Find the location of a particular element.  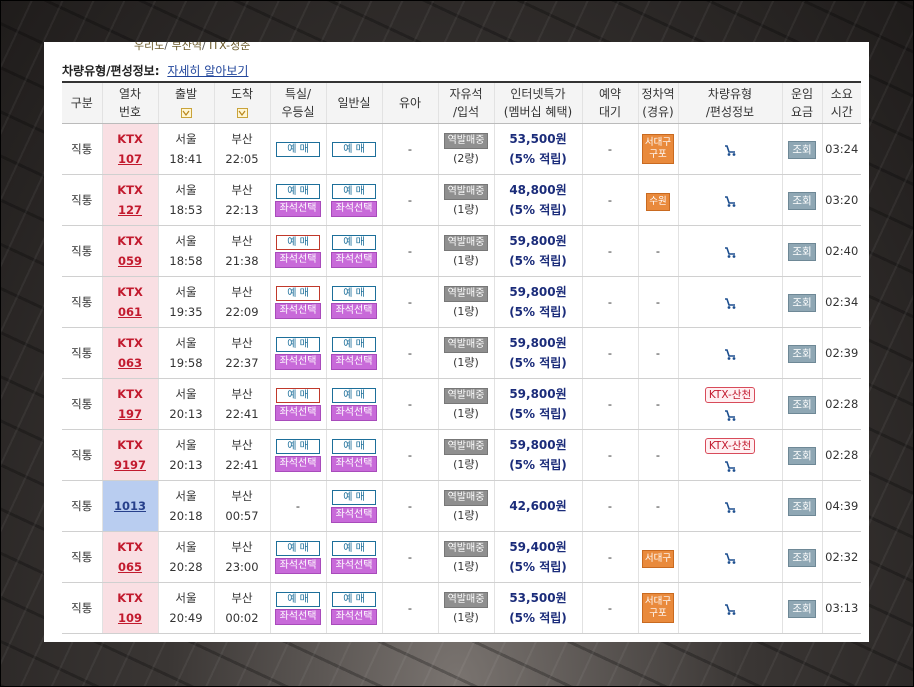

train-number-cell: KTX 059 is located at coordinates (129, 251).